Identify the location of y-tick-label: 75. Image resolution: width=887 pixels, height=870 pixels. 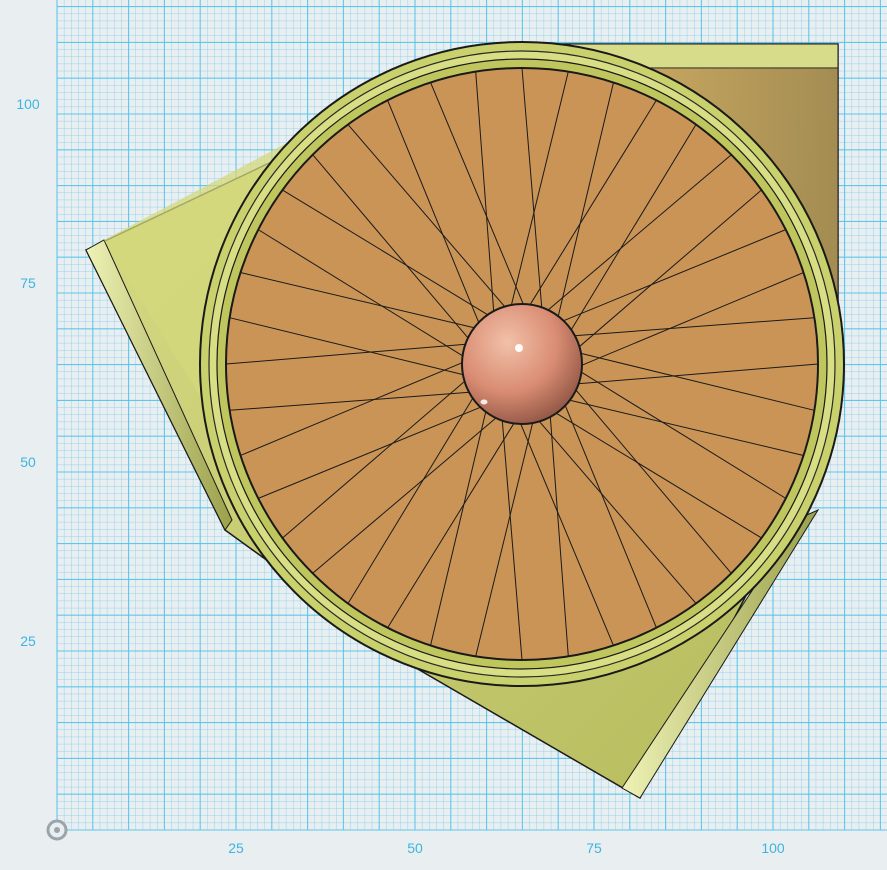
(28, 283).